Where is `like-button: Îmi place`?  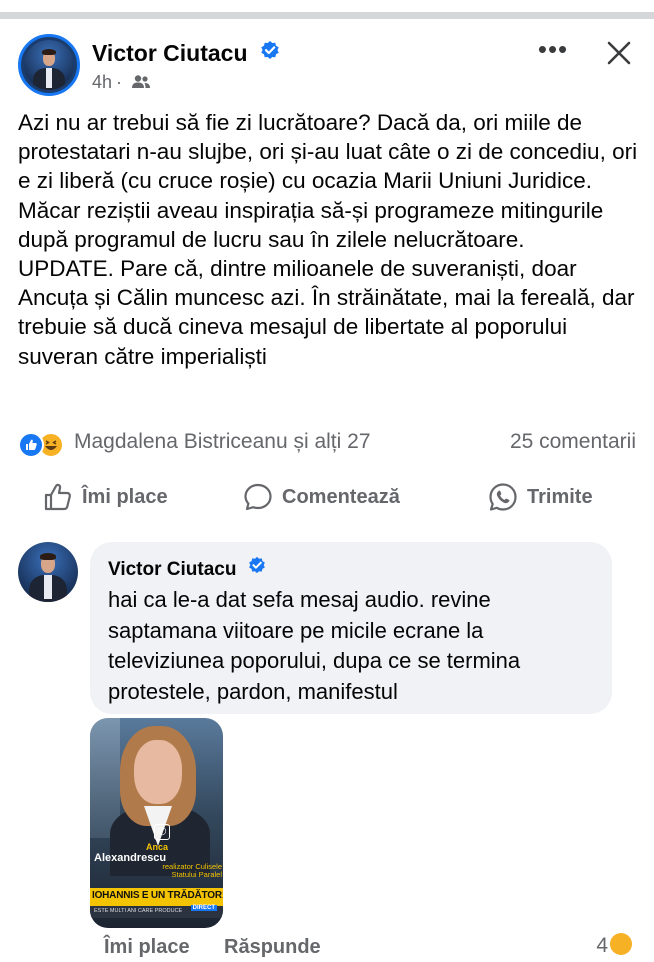
like-button: Îmi place is located at coordinates (105, 497).